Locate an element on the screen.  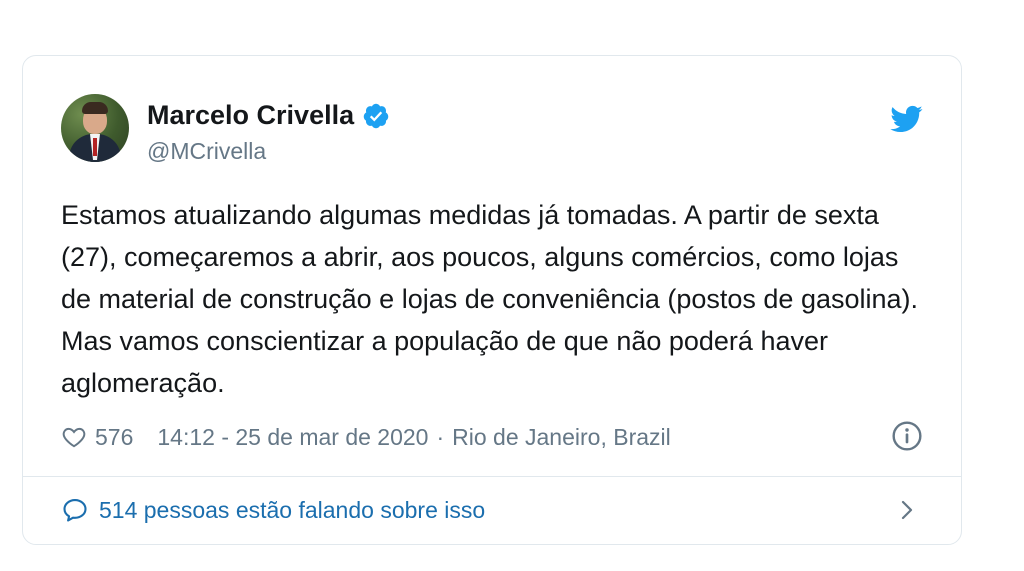
author-handle: @MCrivella is located at coordinates (206, 151).